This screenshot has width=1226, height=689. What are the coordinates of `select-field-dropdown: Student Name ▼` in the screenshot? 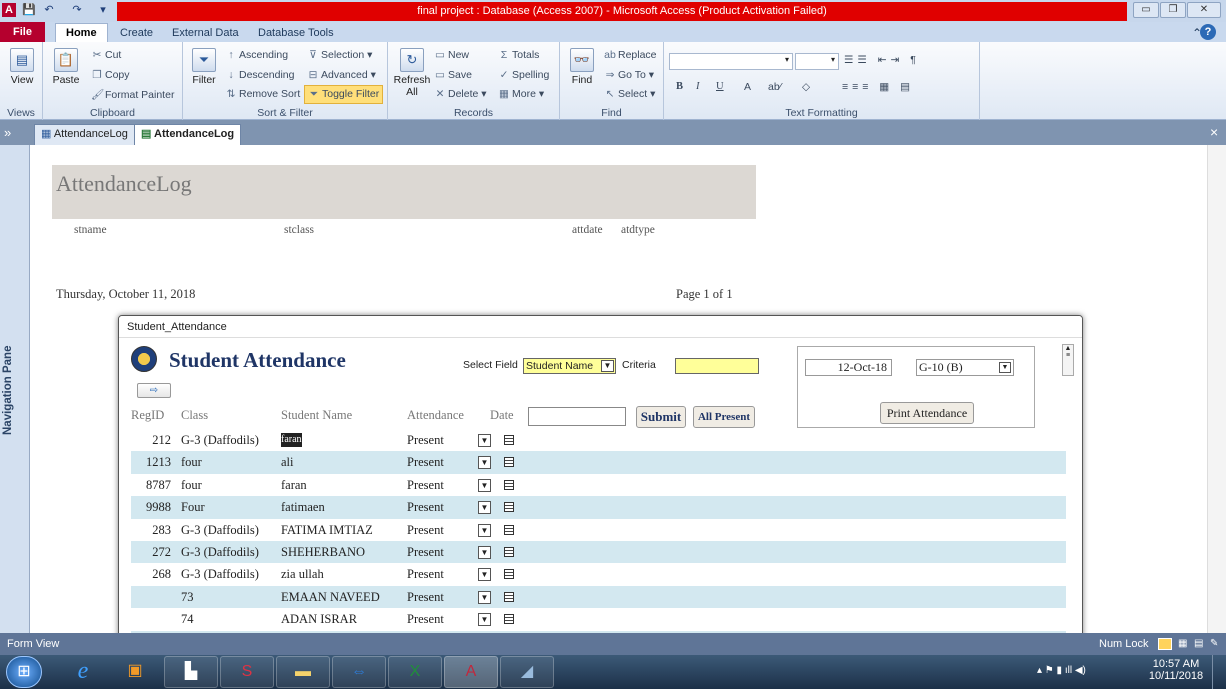 It's located at (569, 366).